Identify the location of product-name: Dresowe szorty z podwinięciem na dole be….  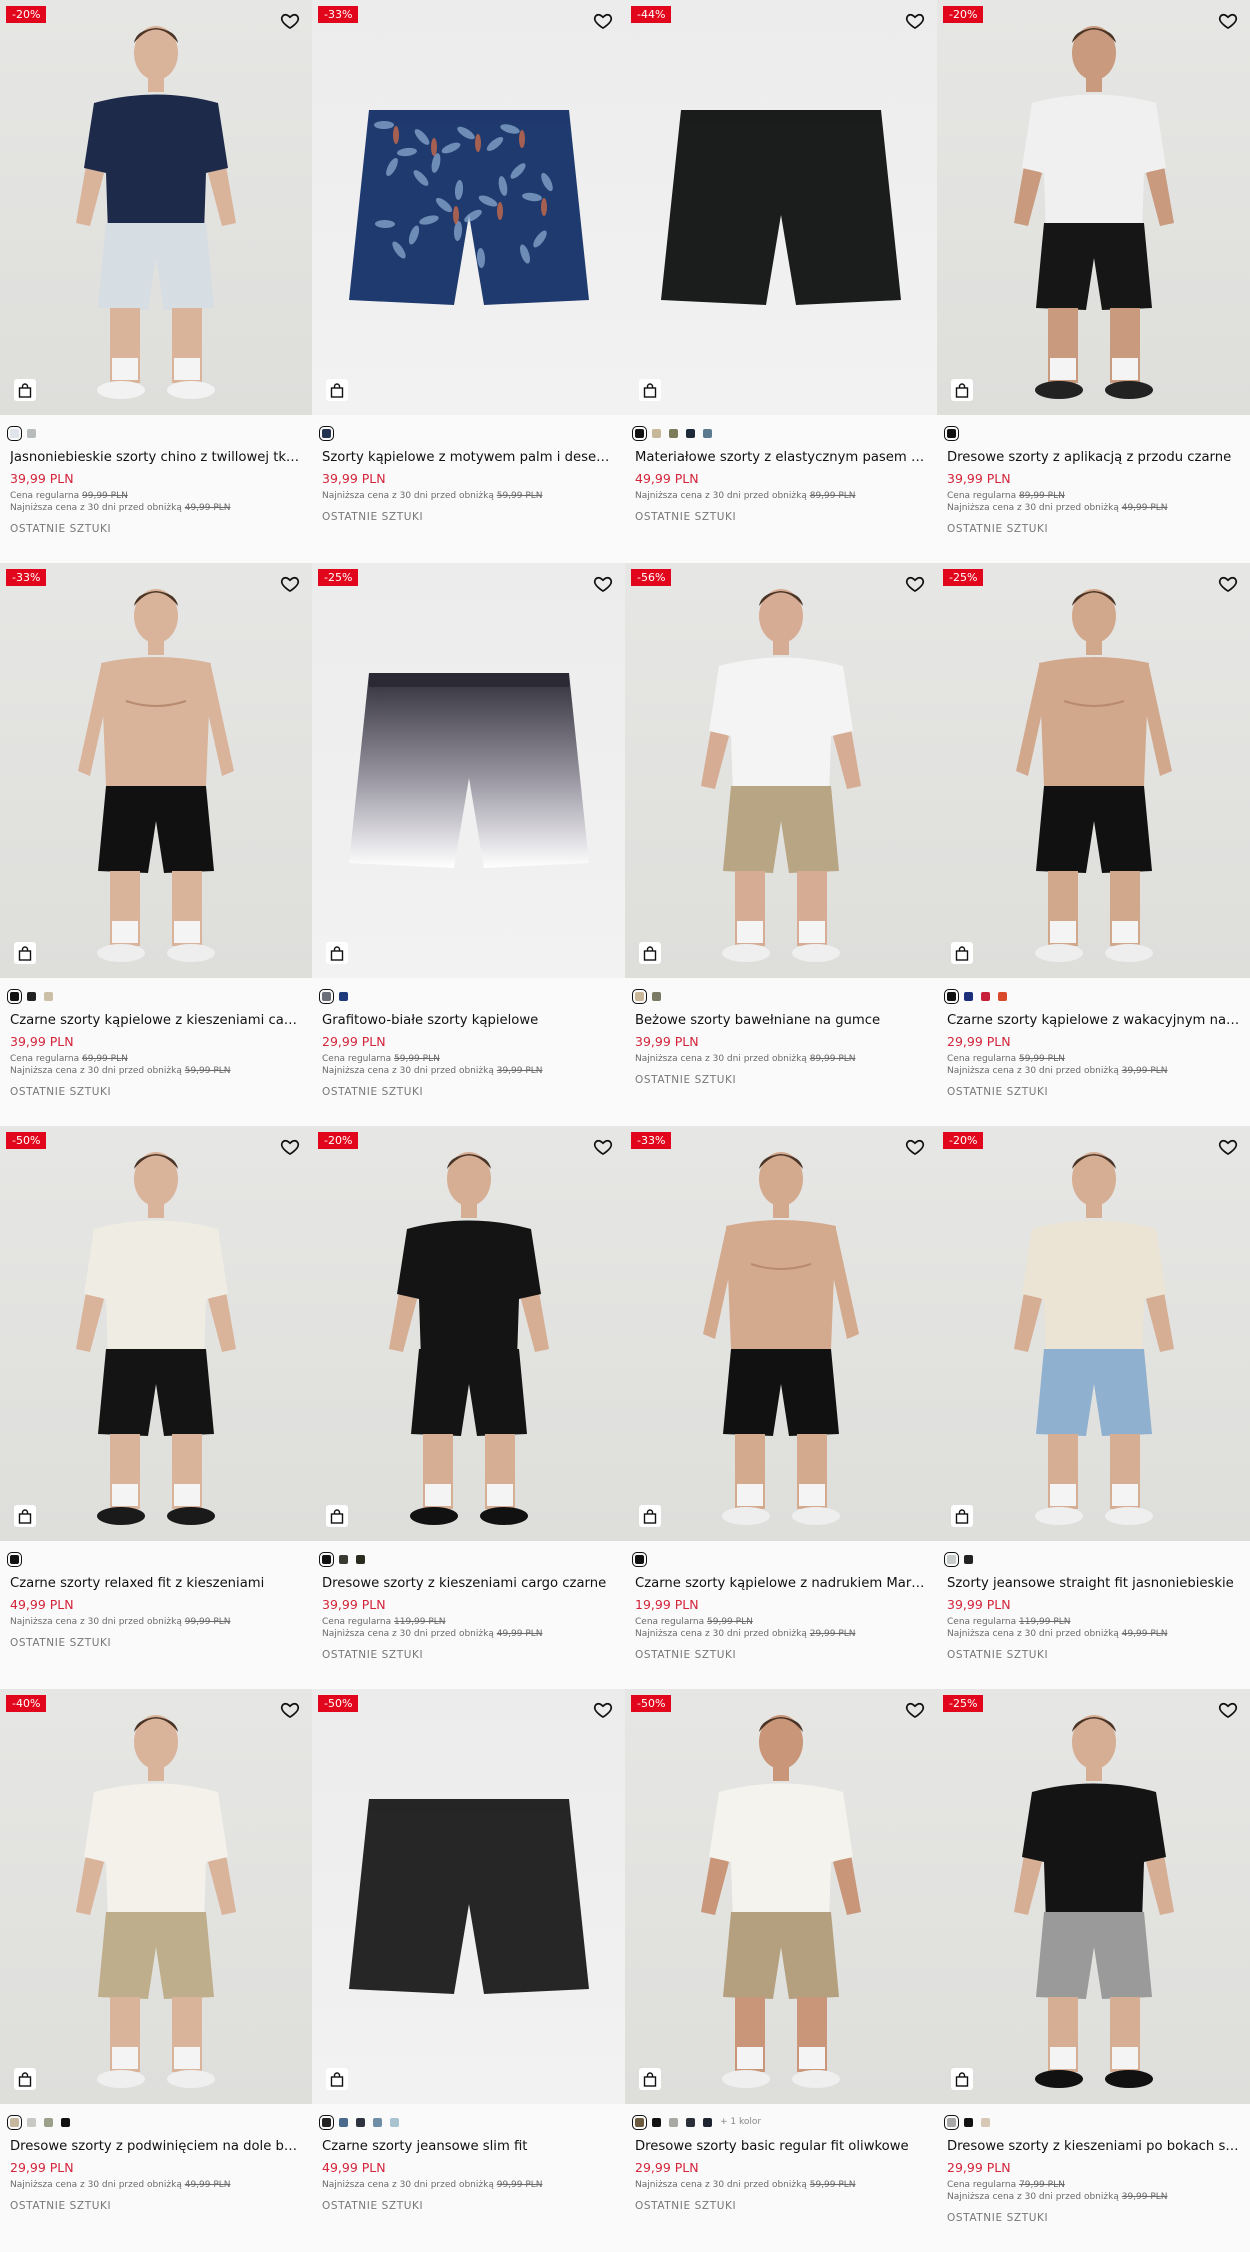
(156, 2147).